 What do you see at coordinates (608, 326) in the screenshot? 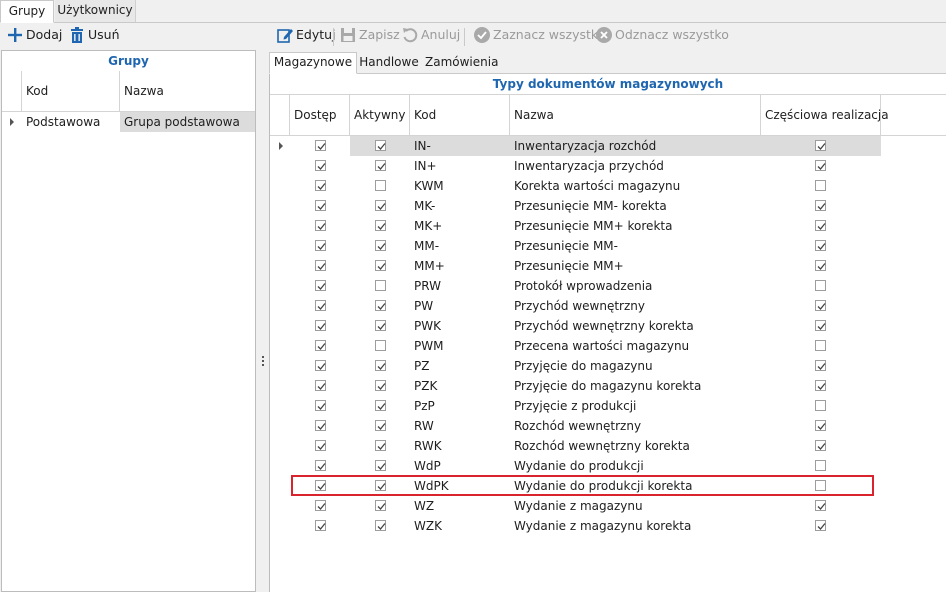
I see `table-row: PWK Przychód wewnętrzny korekta` at bounding box center [608, 326].